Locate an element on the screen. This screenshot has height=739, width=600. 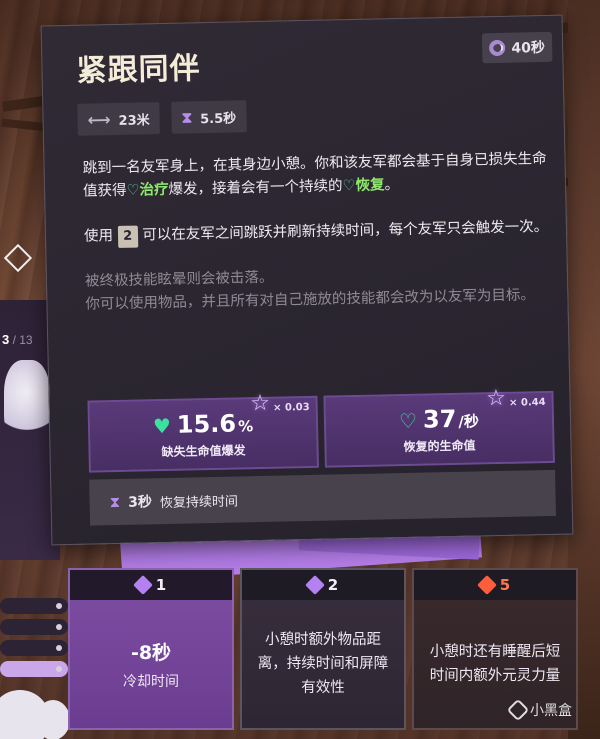
desc-text: 你可以使用物品，并且所有对自己施放的技能都会改为以友军为目标。 is located at coordinates (310, 300).